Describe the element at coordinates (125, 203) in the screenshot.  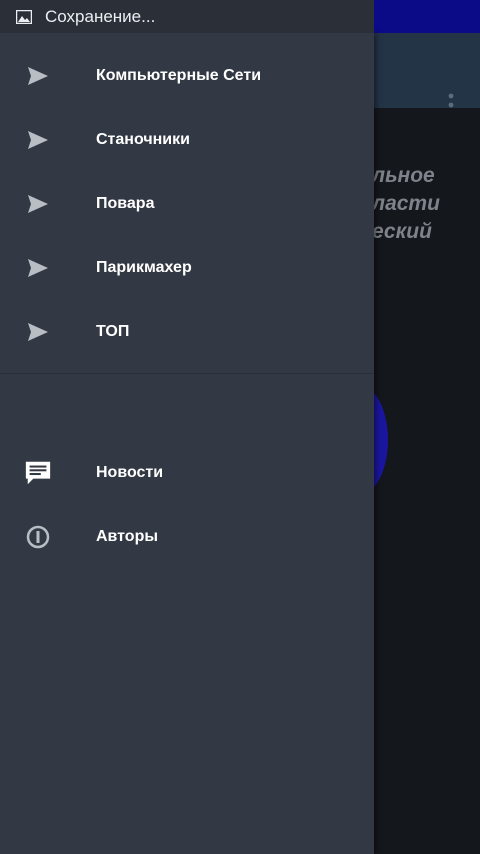
I see `drawer-item-label: Повара` at that location.